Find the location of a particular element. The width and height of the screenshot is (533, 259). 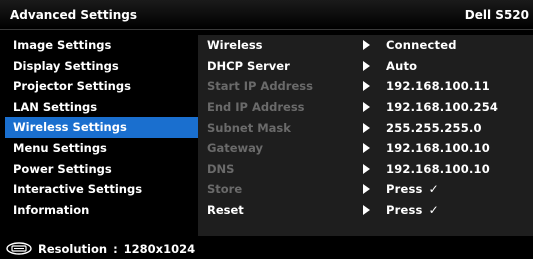

setting-row-reset: Reset Press ✓ is located at coordinates (365, 210).